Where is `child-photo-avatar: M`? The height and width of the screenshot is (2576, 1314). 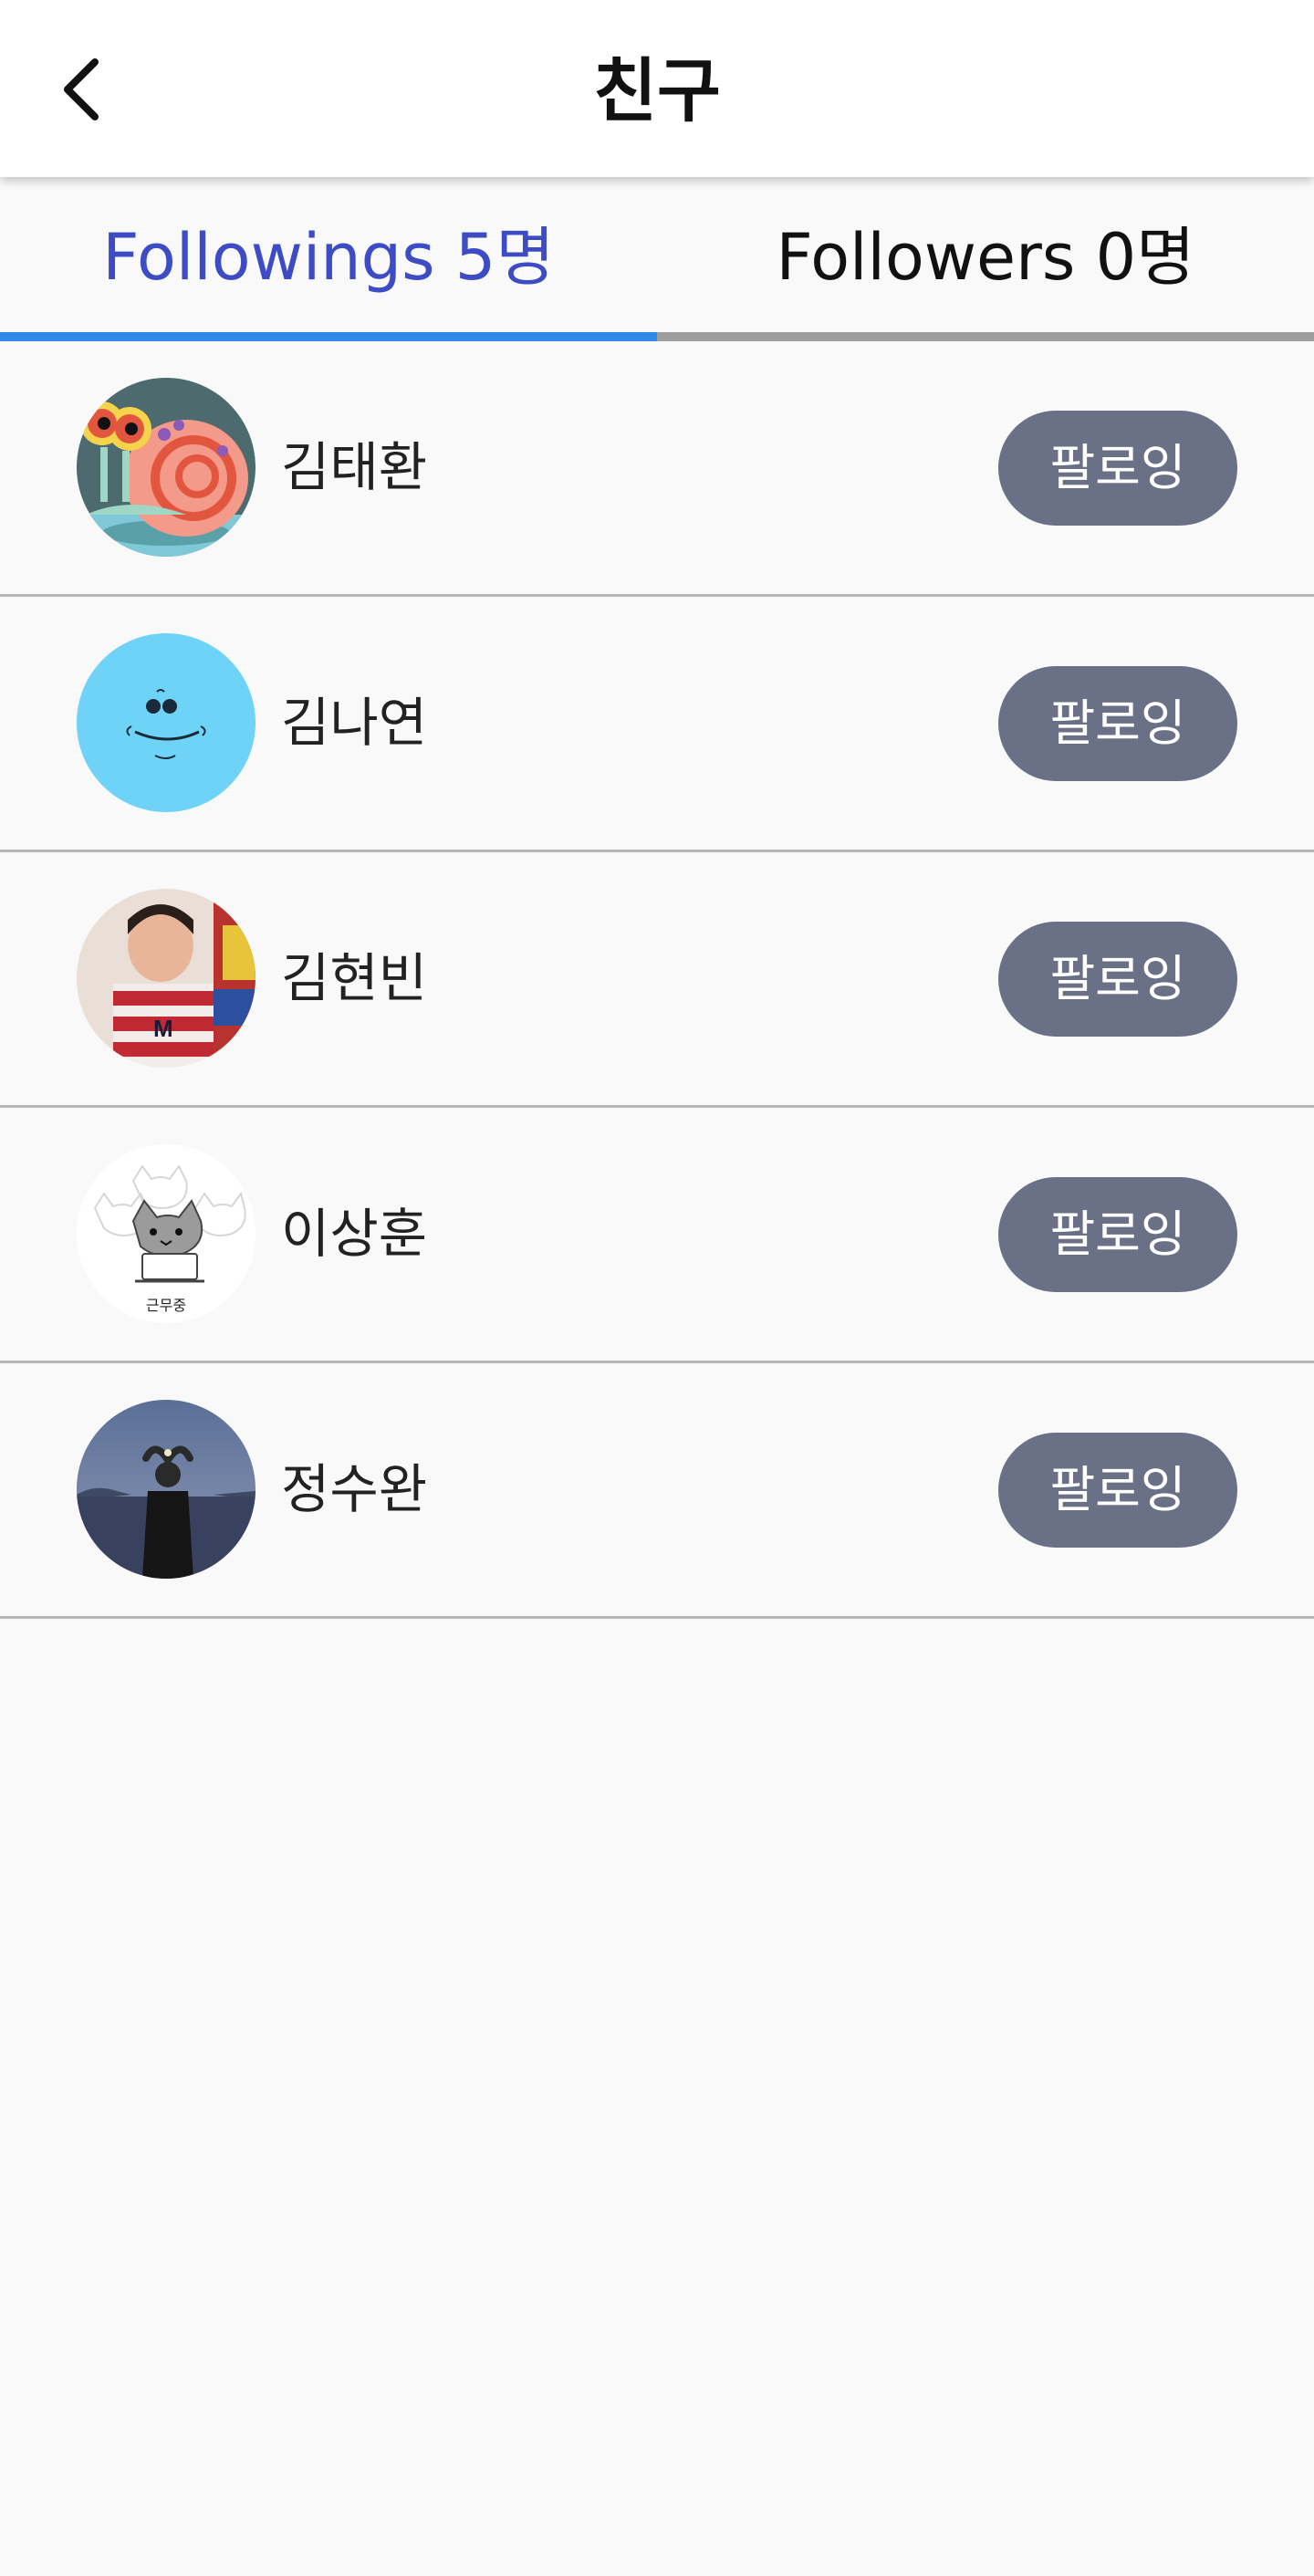 child-photo-avatar: M is located at coordinates (166, 978).